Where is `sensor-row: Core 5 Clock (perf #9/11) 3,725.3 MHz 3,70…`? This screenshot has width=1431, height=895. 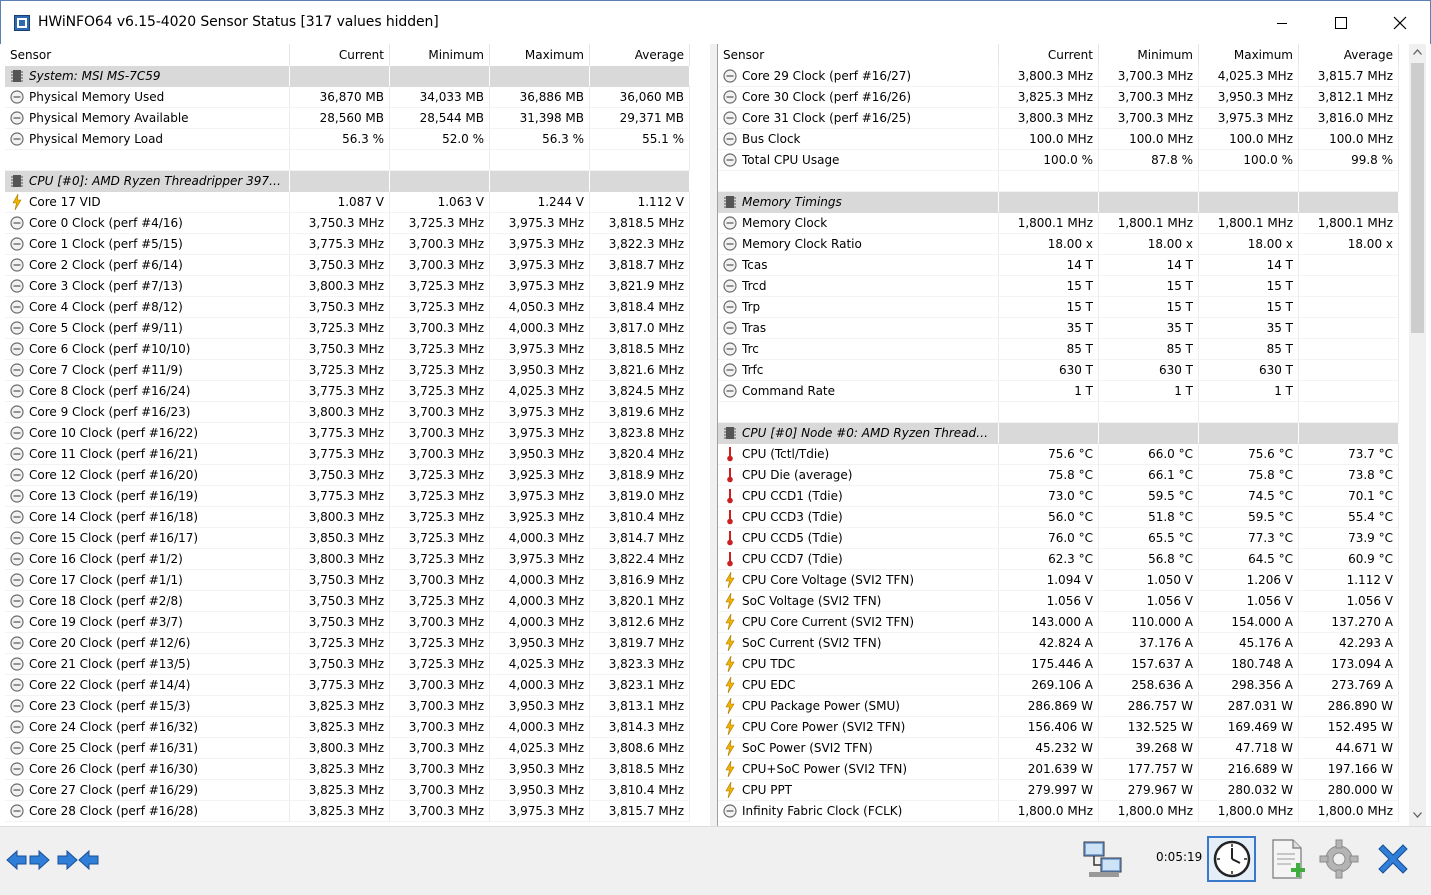
sensor-row: Core 5 Clock (perf #9/11) 3,725.3 MHz 3,70… is located at coordinates (347, 328).